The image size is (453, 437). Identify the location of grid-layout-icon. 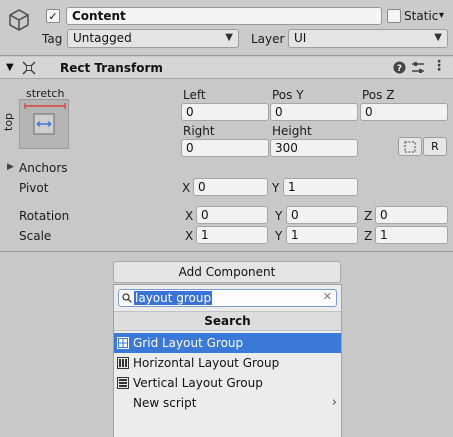
(123, 343).